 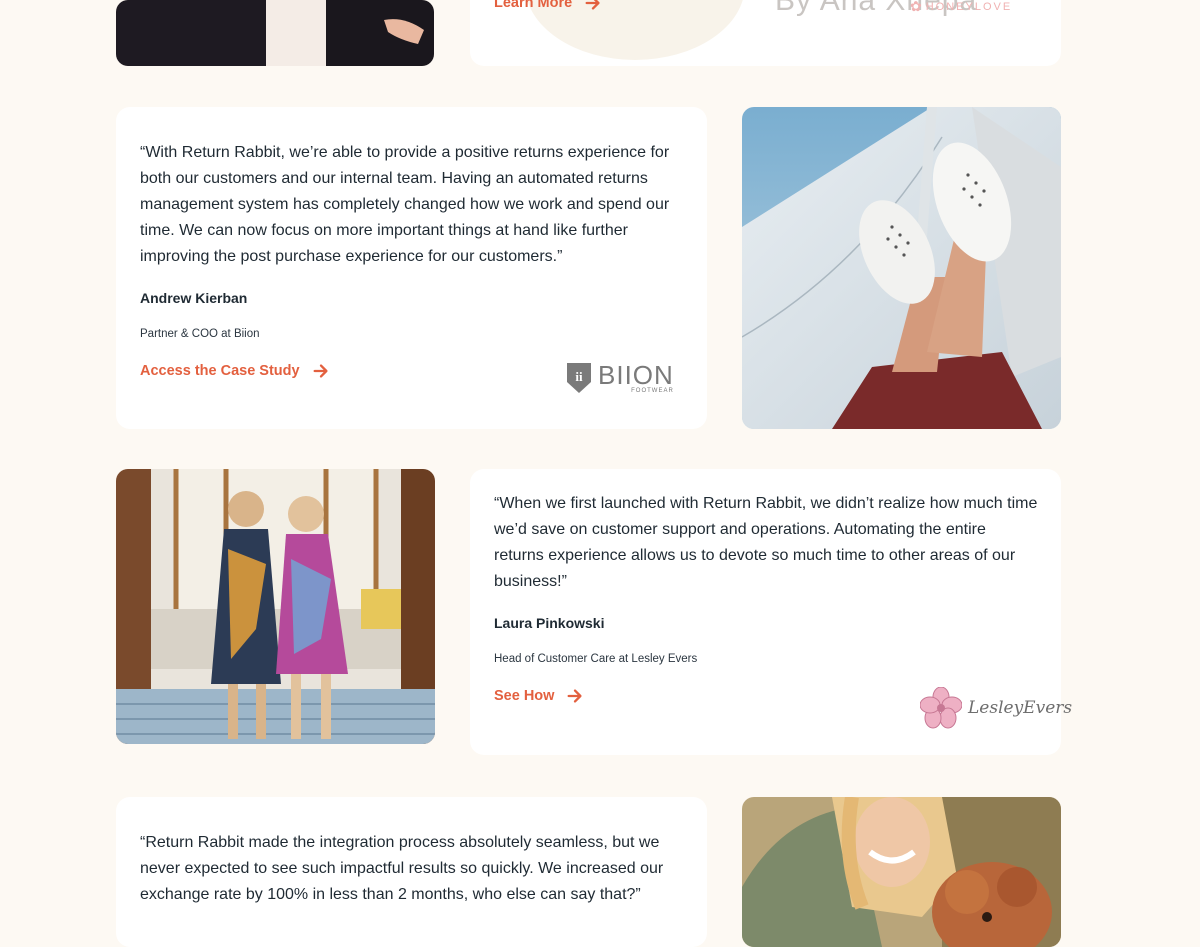 I want to click on biion-logo-text: BIION, so click(x=636, y=375).